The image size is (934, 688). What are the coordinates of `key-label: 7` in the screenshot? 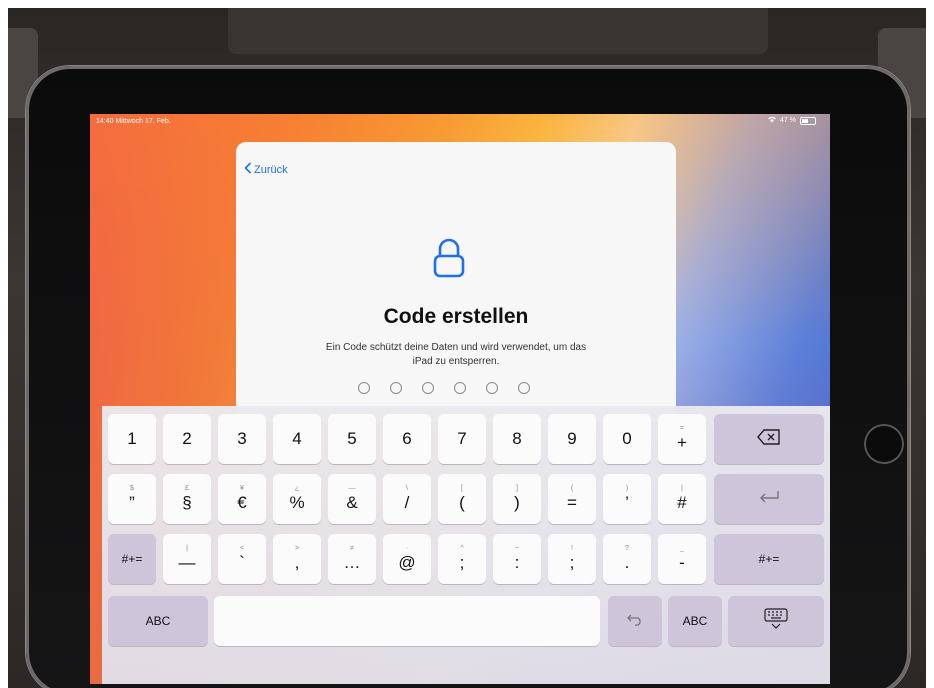 It's located at (462, 438).